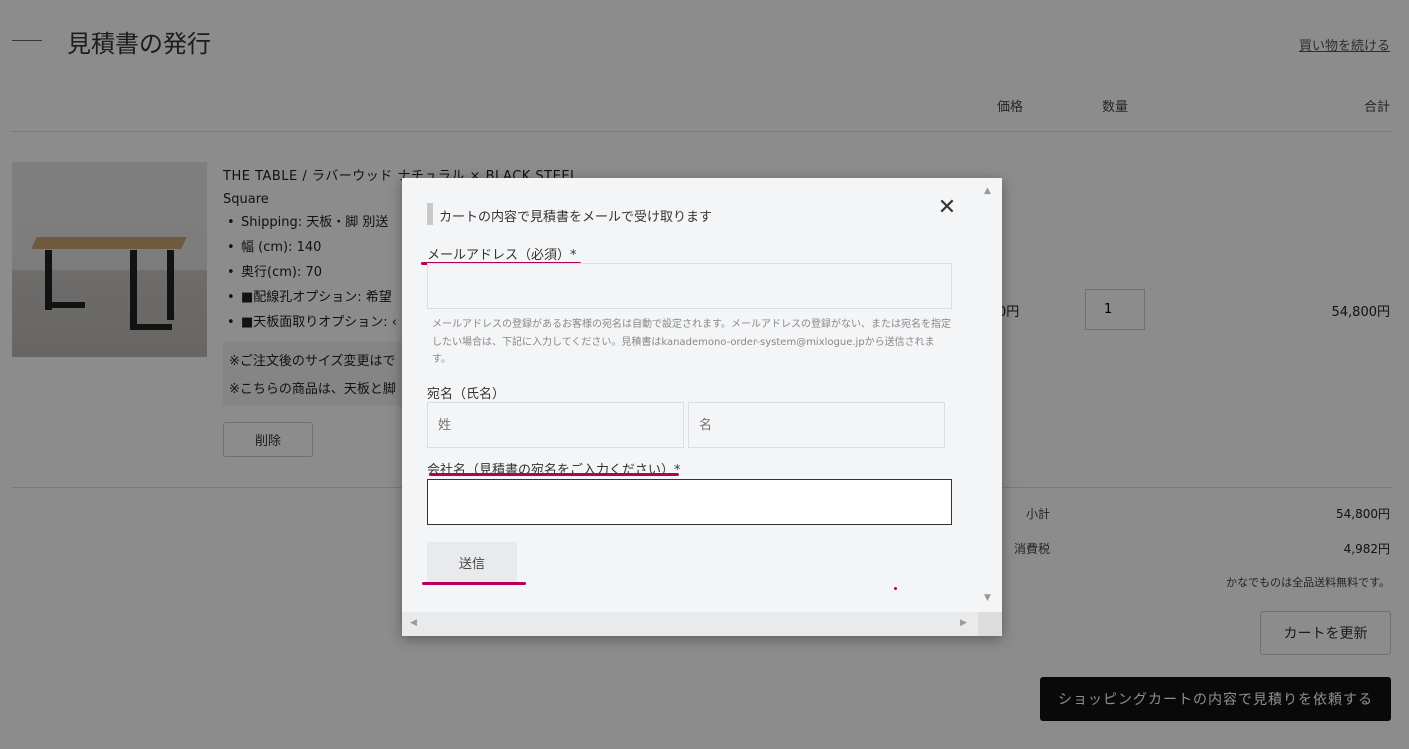 This screenshot has height=749, width=1409. Describe the element at coordinates (413, 623) in the screenshot. I see `scroll-left-icon: ◀` at that location.